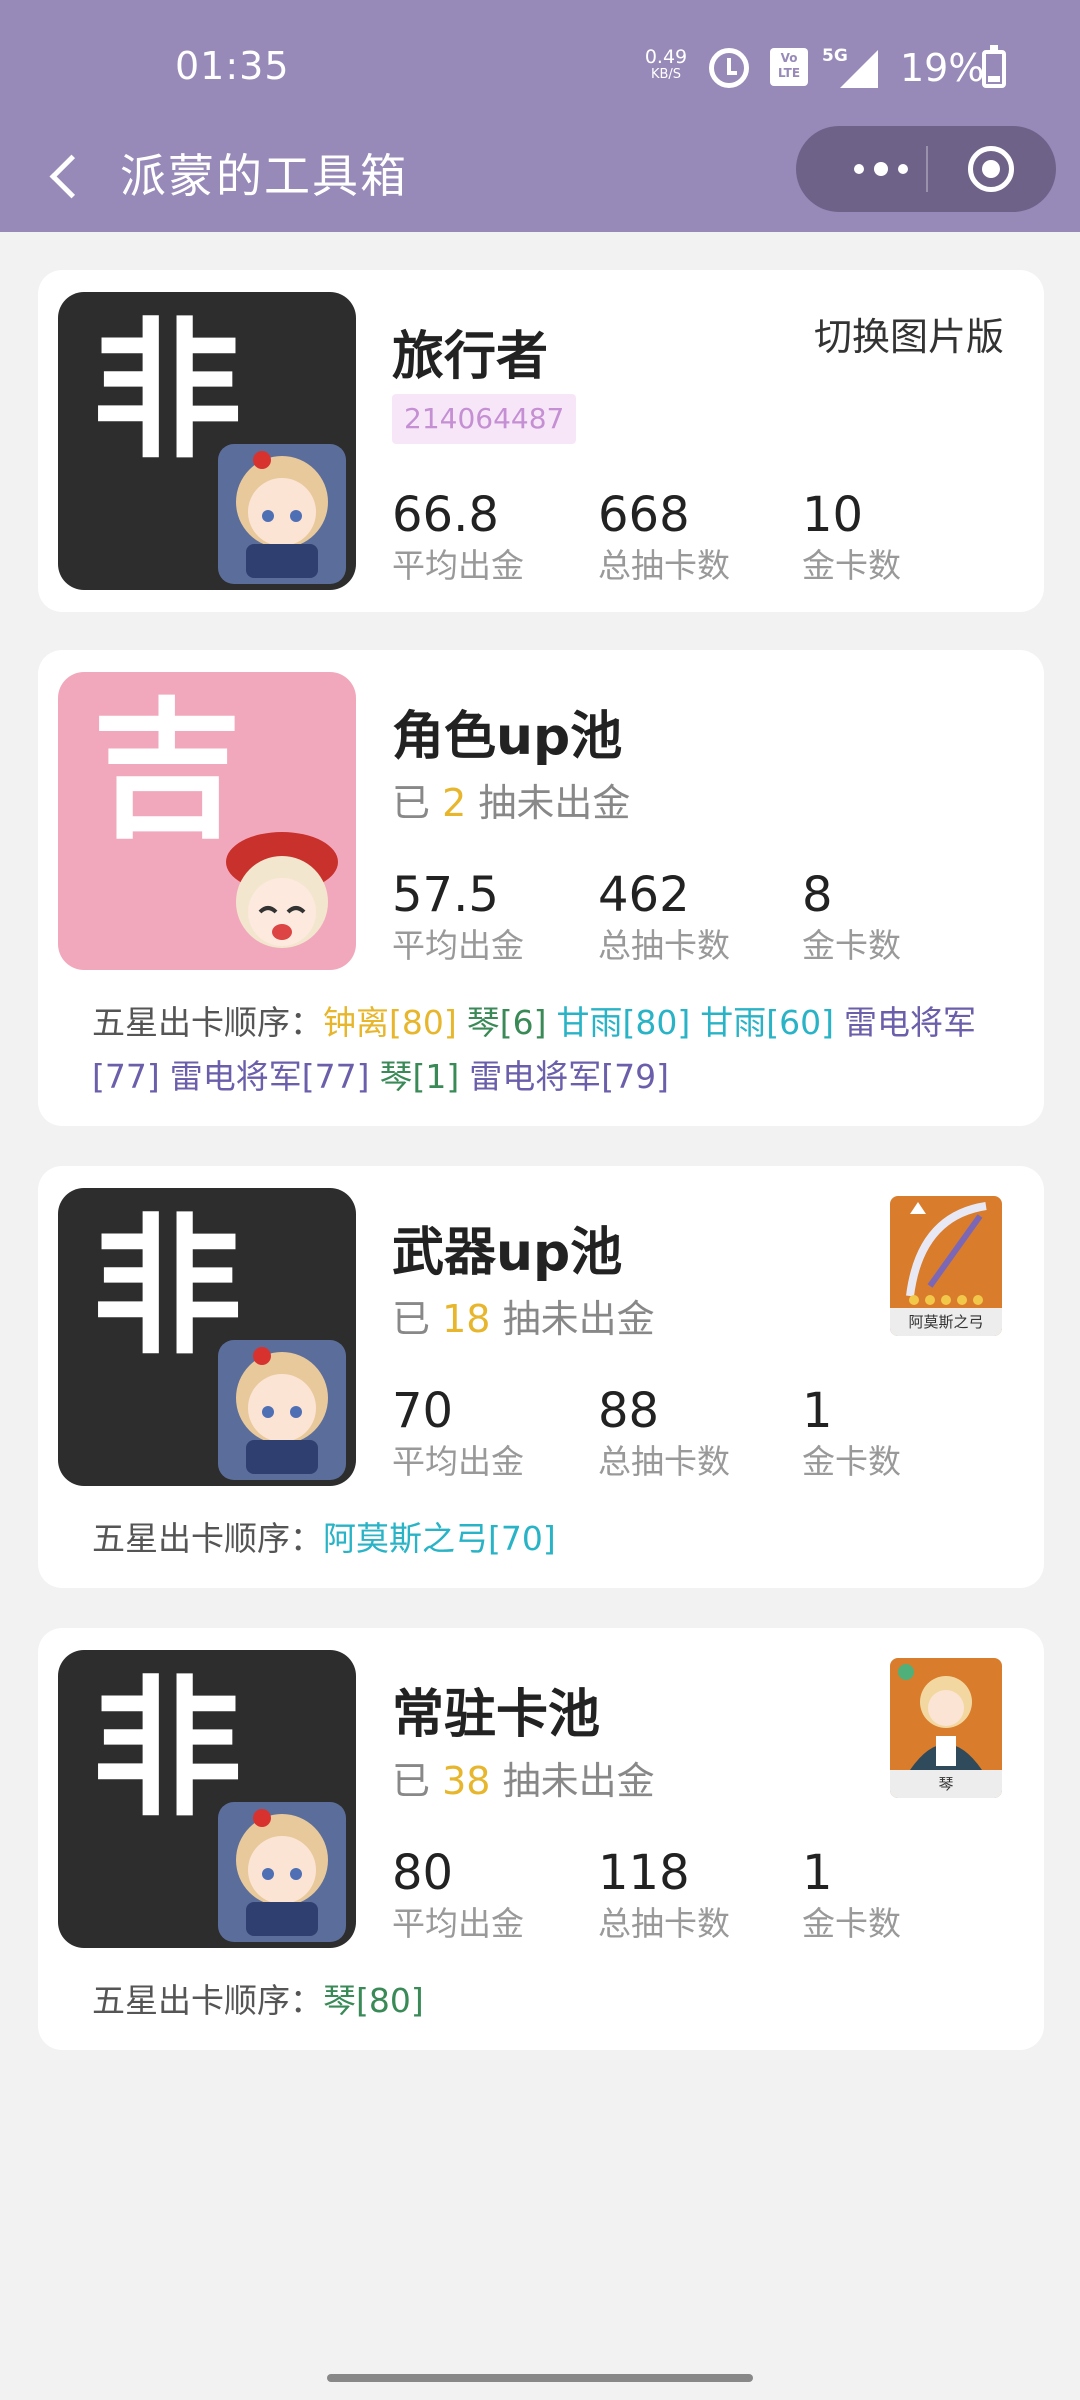 The width and height of the screenshot is (1080, 2400). I want to click on network-speed-unit: KB/S, so click(666, 74).